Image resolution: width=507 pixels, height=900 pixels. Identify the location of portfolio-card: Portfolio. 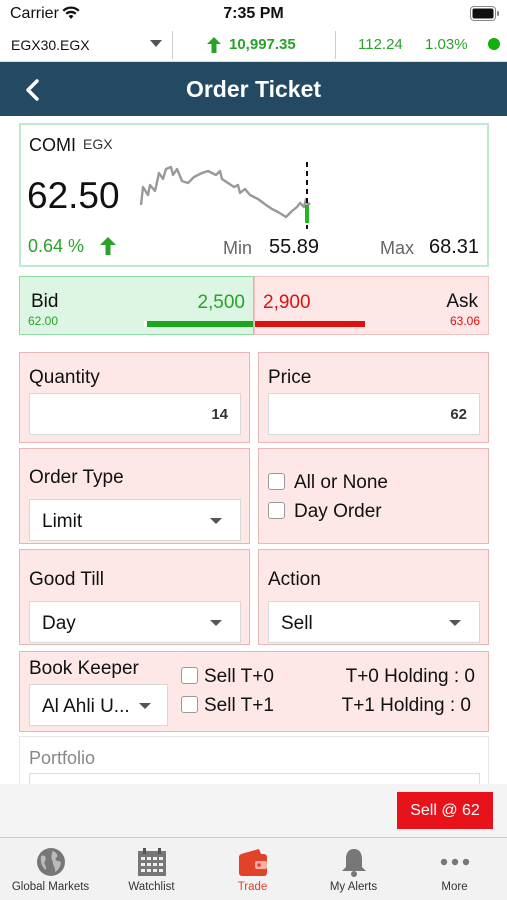
(254, 761).